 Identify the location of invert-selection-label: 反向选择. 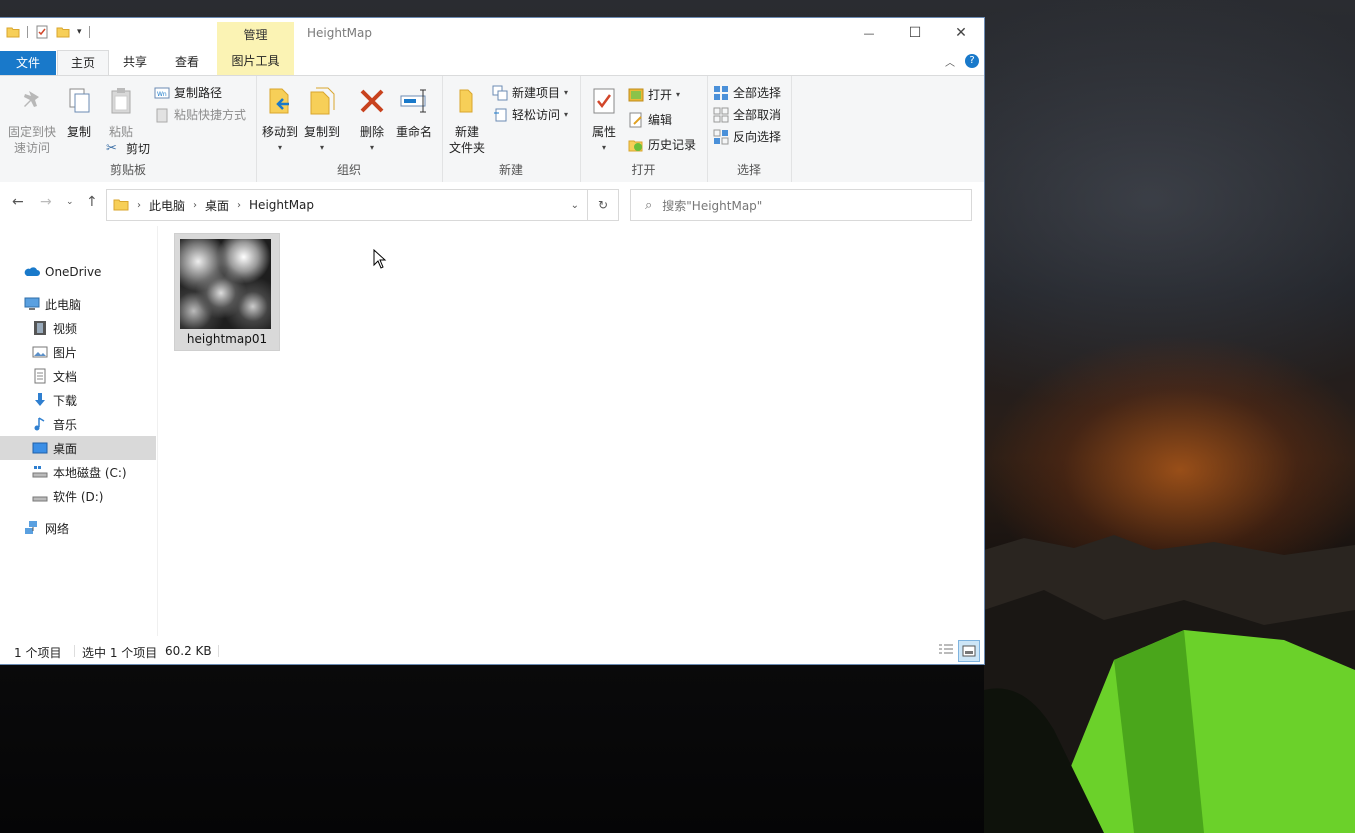
(757, 137).